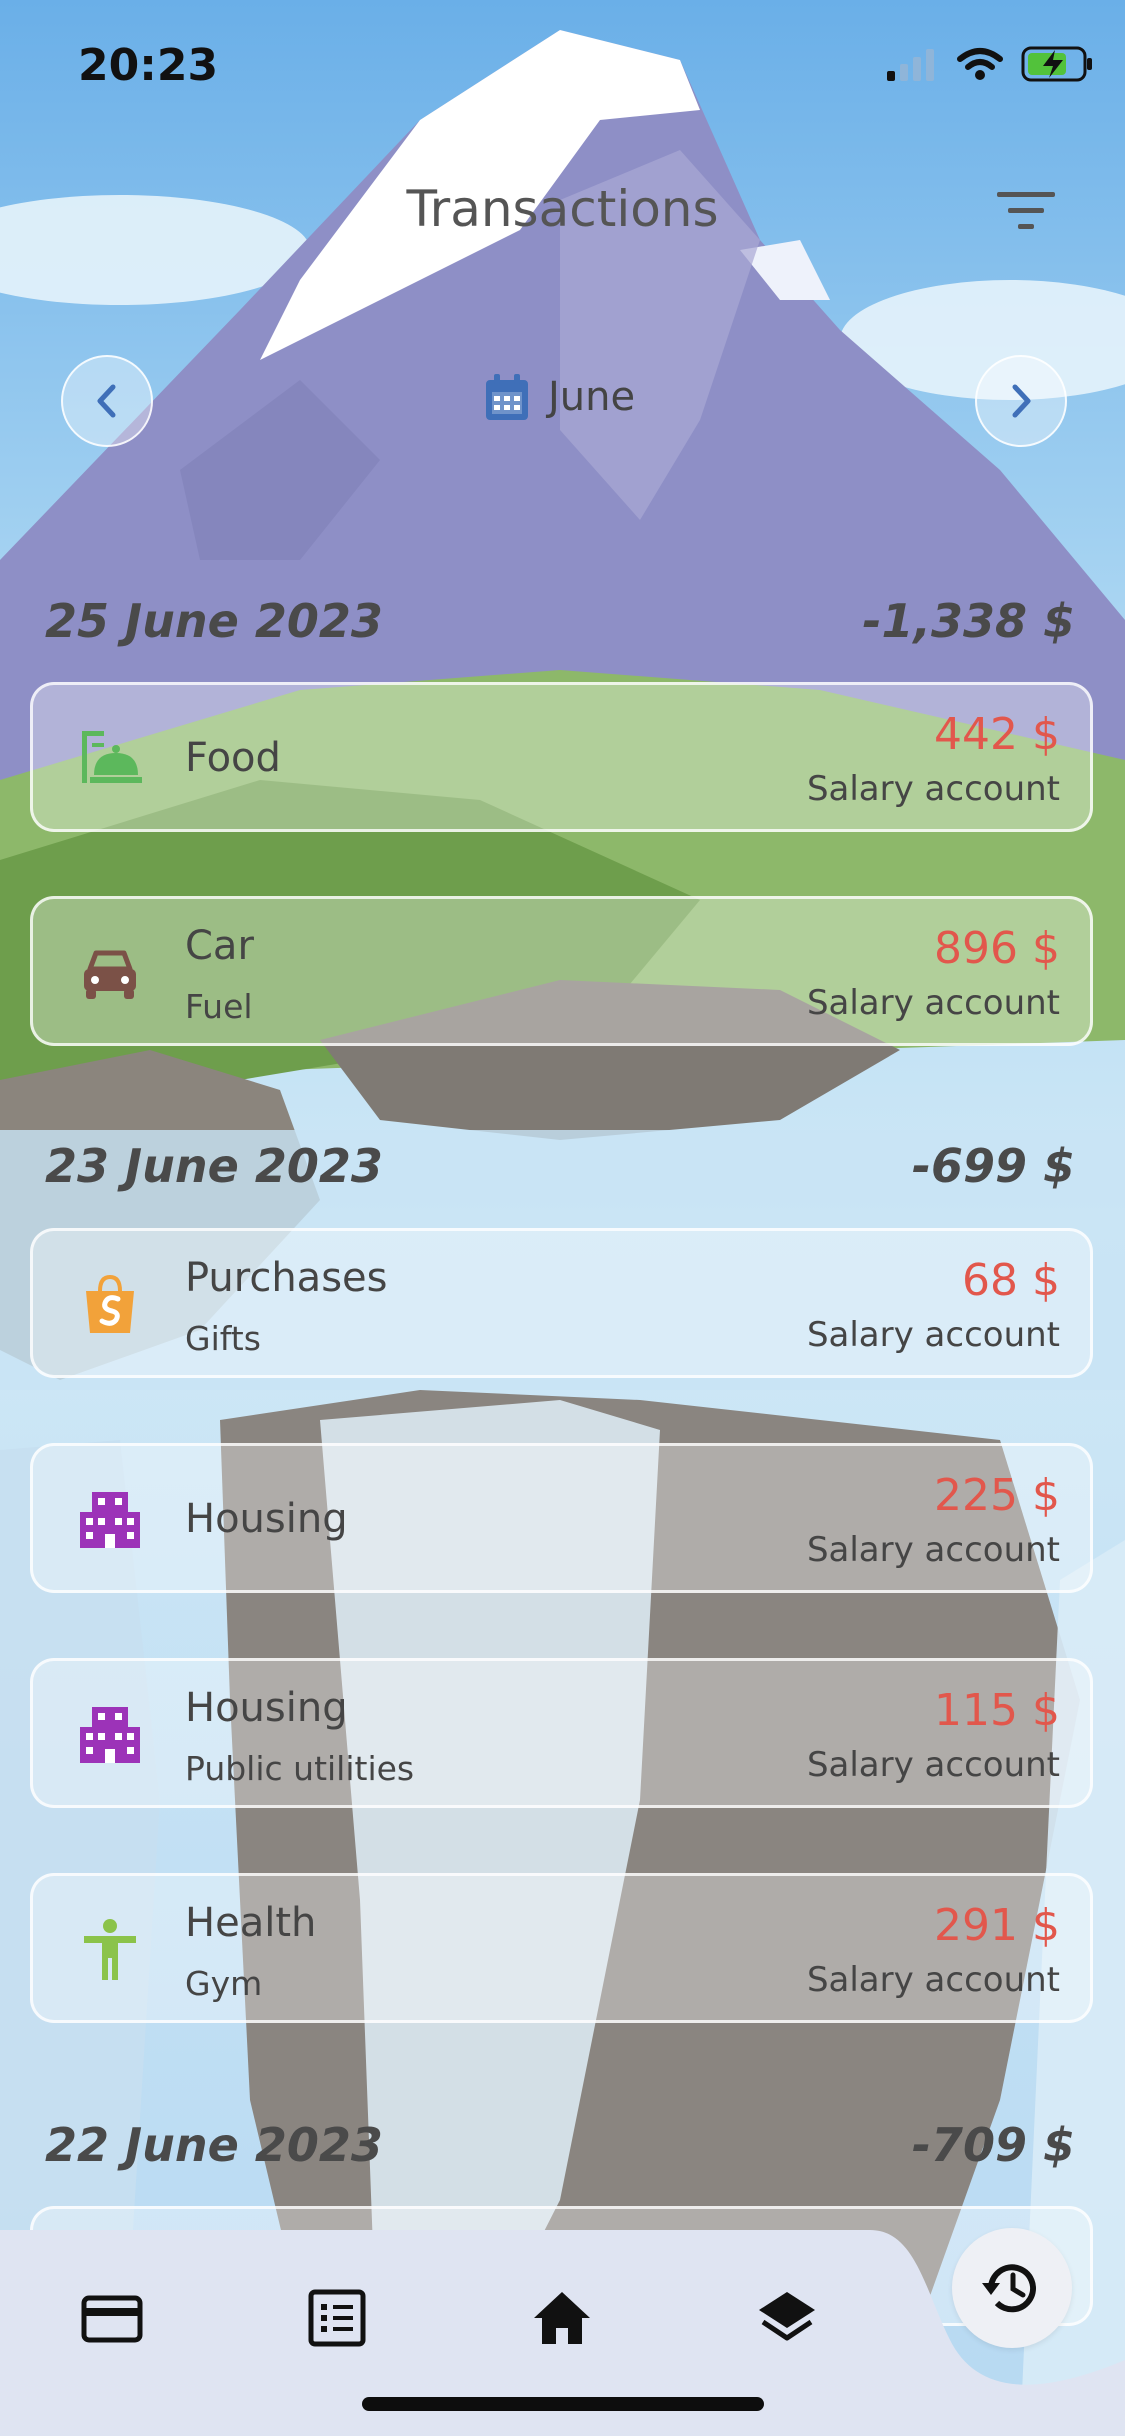 The height and width of the screenshot is (2436, 1125). I want to click on layers-icon, so click(787, 2316).